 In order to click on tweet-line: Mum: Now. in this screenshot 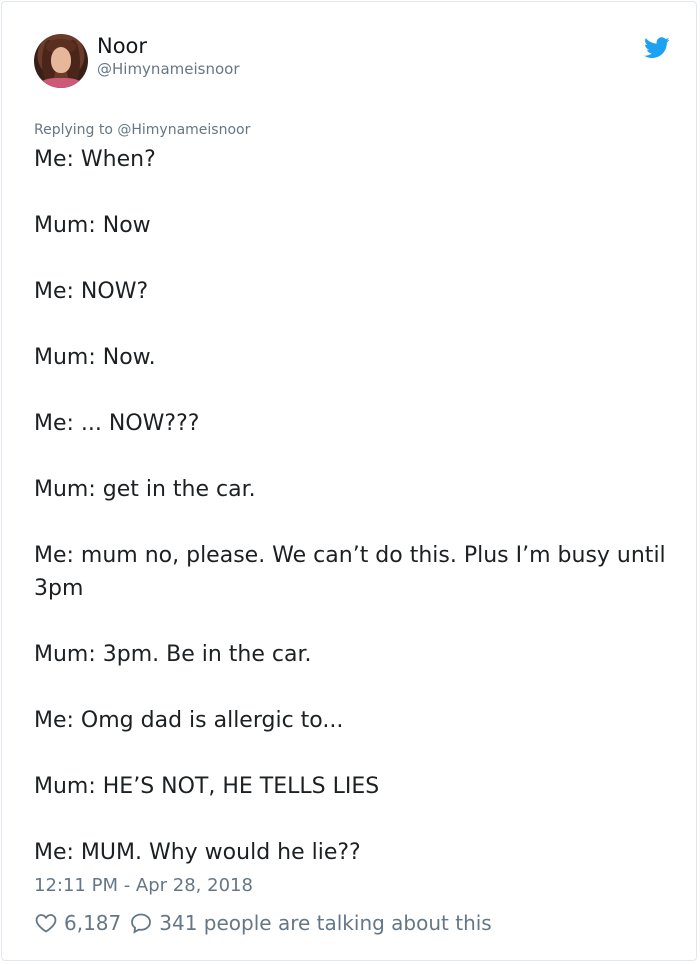, I will do `click(95, 357)`.